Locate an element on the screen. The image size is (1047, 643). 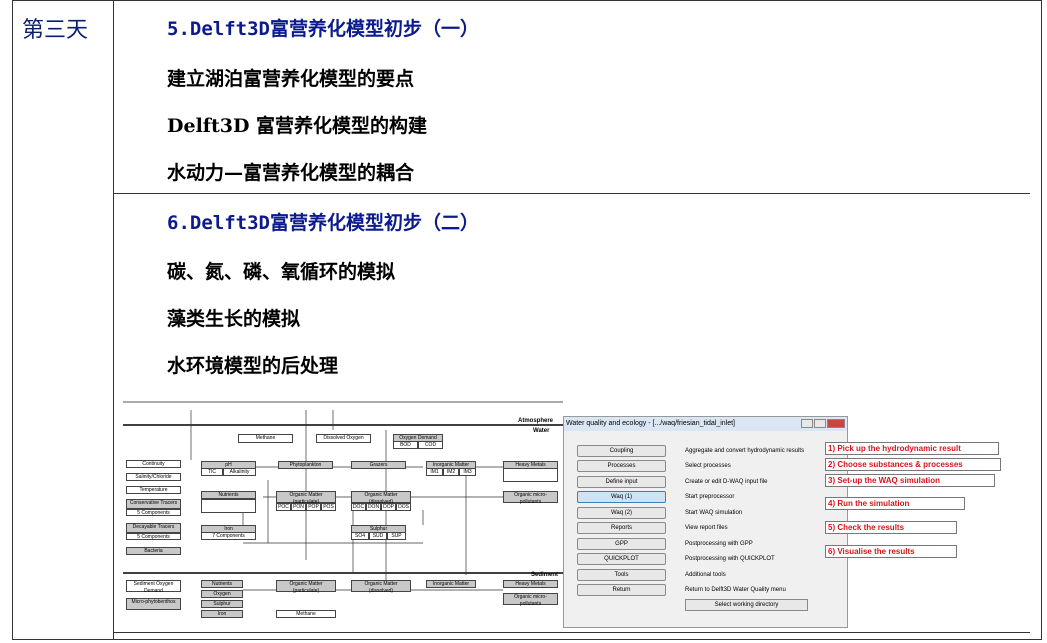
grazers-box: Grazers is located at coordinates (378, 465).